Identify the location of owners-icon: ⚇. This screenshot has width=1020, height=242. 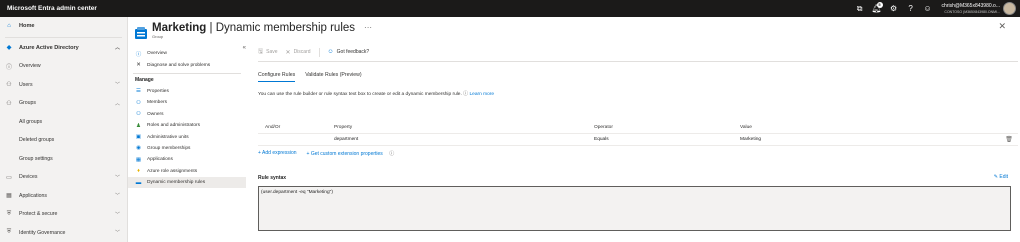
(138, 114).